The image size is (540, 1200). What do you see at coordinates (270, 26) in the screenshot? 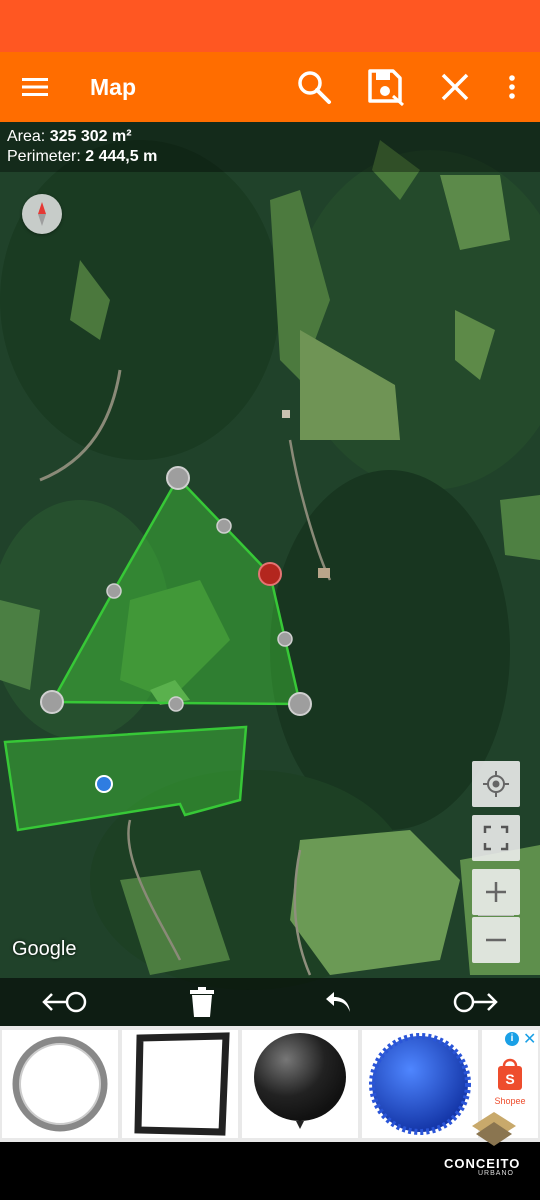
I see `status-bar` at bounding box center [270, 26].